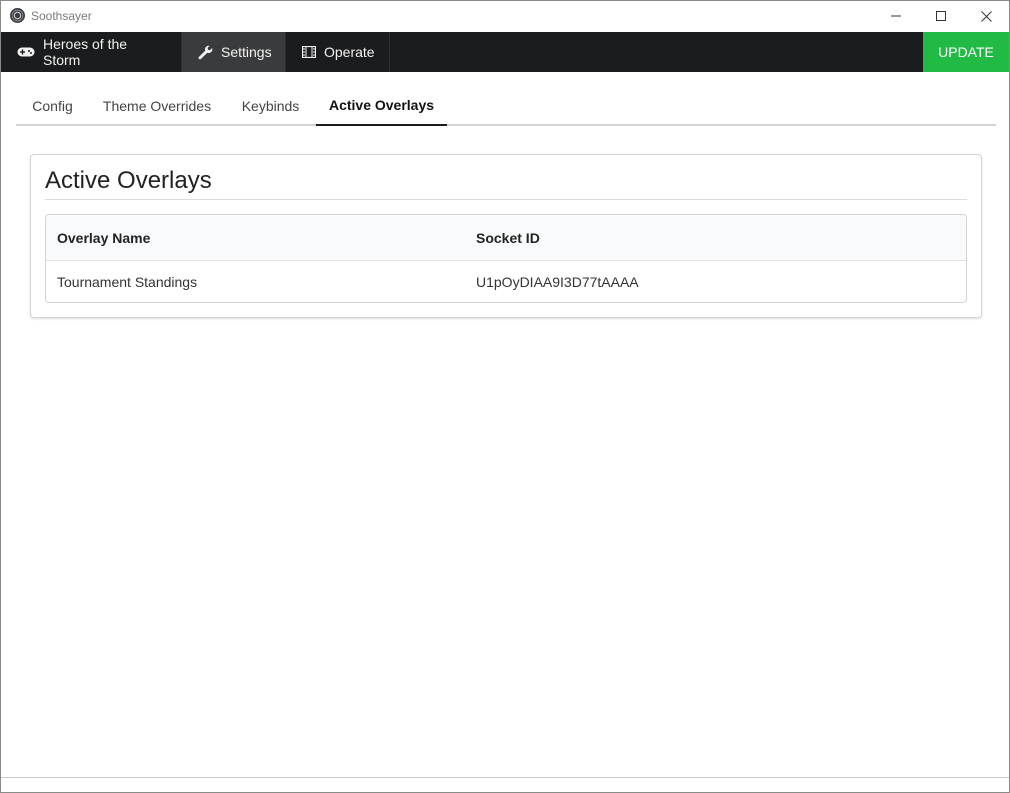  Describe the element at coordinates (205, 52) in the screenshot. I see `wrench-icon` at that location.